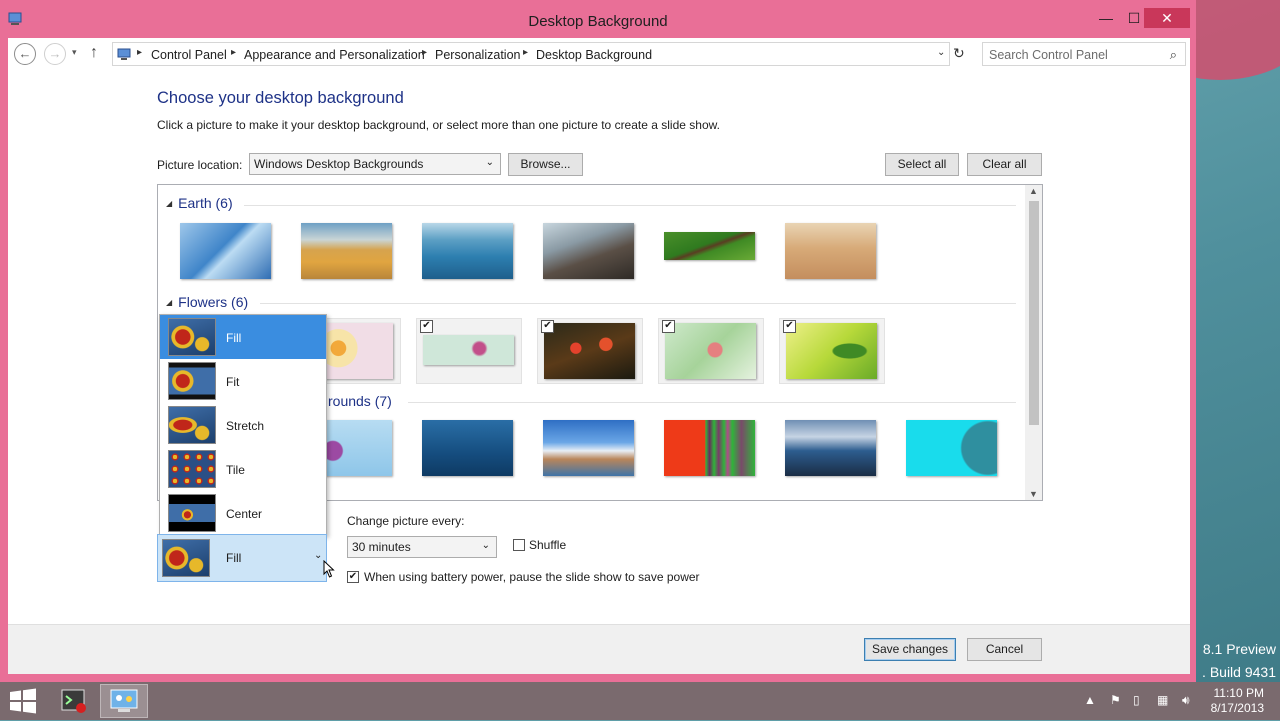  What do you see at coordinates (205, 203) in the screenshot?
I see `group-label: Earth (6)` at bounding box center [205, 203].